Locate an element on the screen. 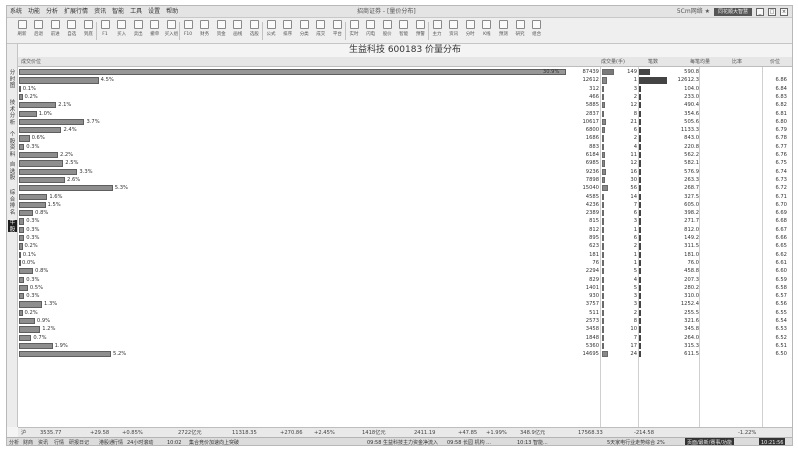  table-row: 2.2% 6184 11 562.2 6.76 is located at coordinates (405, 155).